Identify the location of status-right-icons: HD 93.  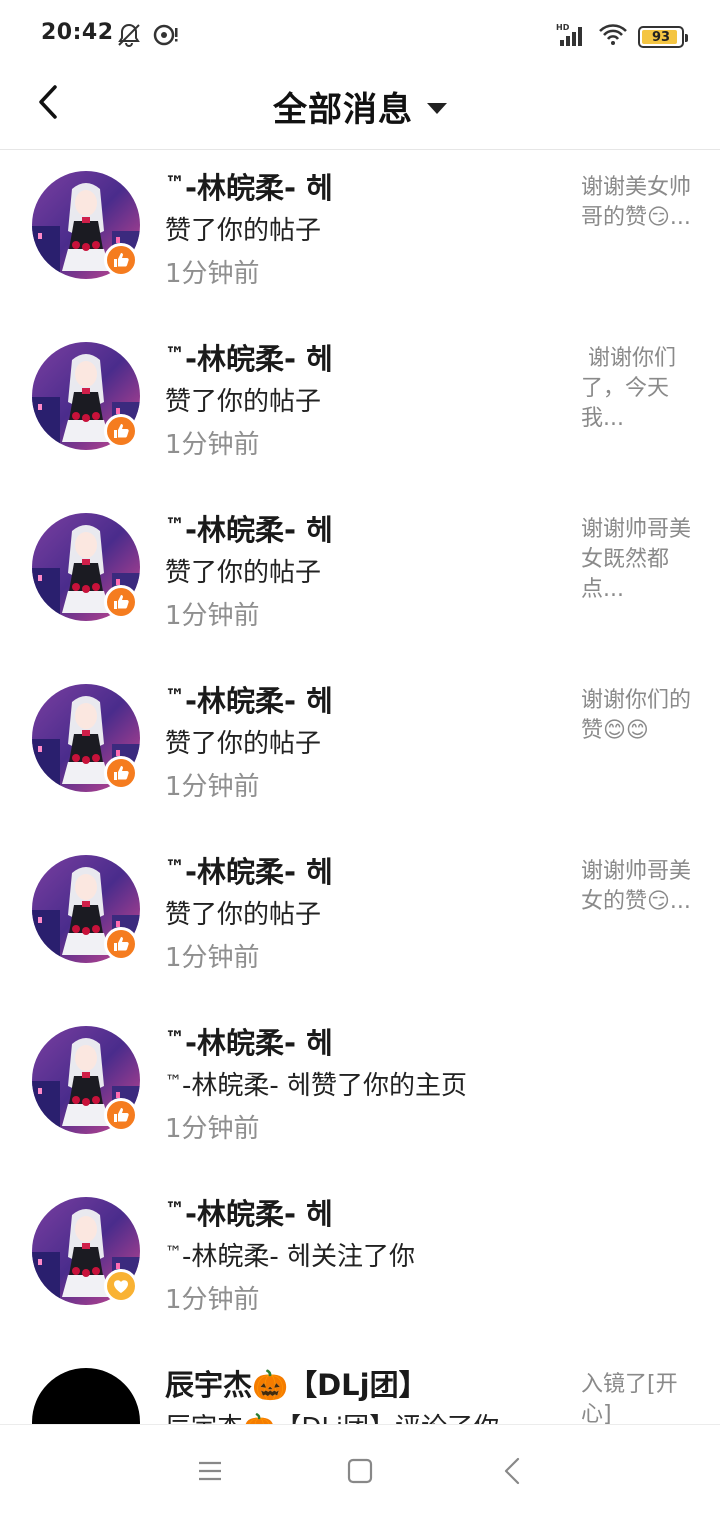
(622, 37).